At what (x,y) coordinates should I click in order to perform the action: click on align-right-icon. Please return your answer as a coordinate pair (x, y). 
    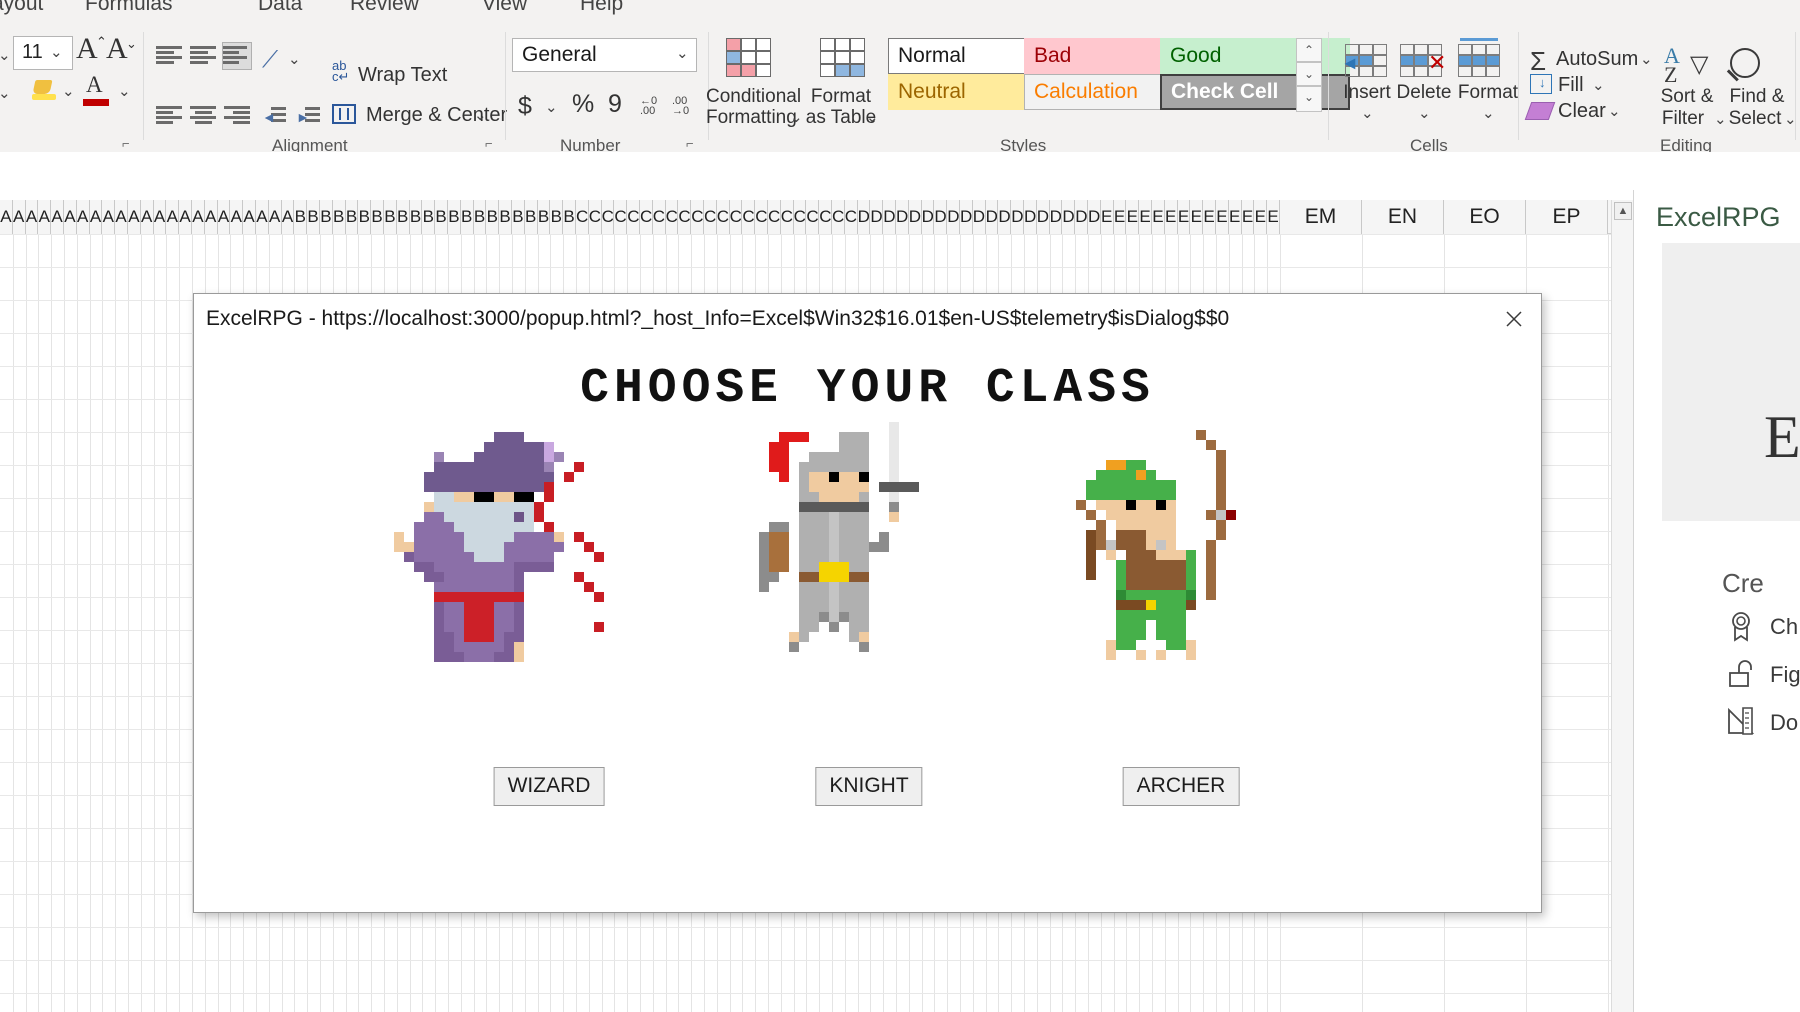
    Looking at the image, I should click on (237, 116).